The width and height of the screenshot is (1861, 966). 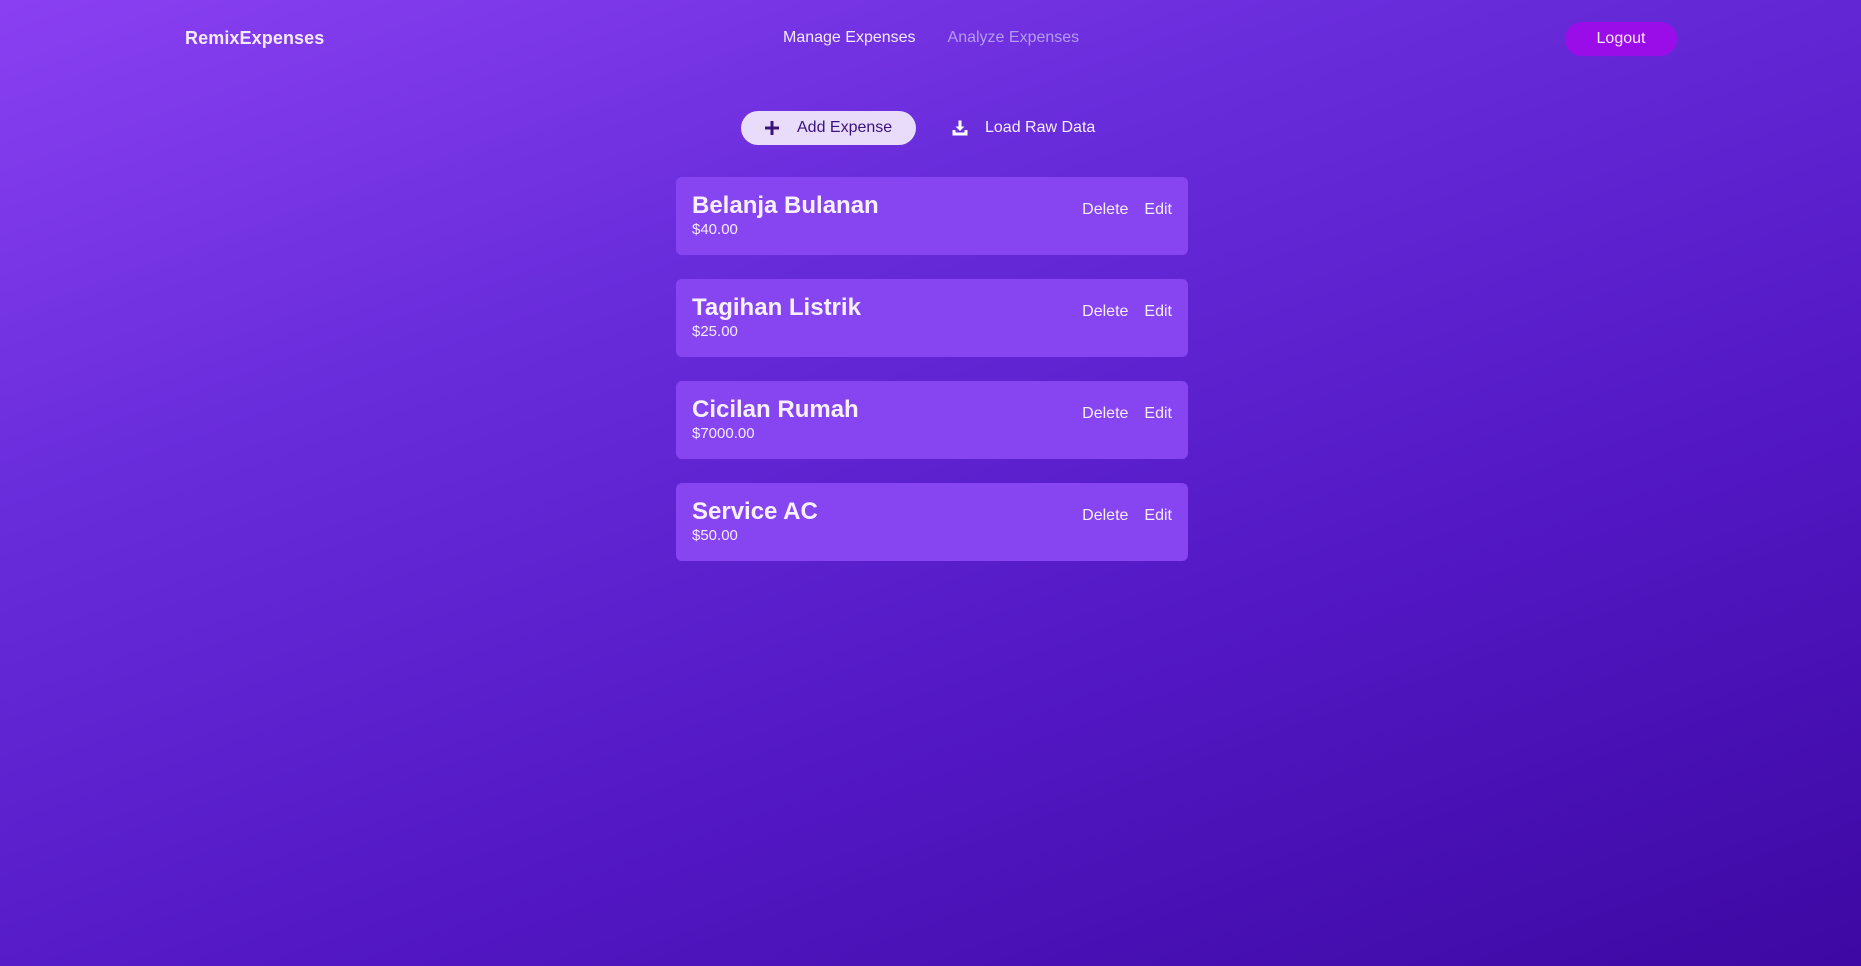 What do you see at coordinates (785, 205) in the screenshot?
I see `expense-title: Belanja Bulanan` at bounding box center [785, 205].